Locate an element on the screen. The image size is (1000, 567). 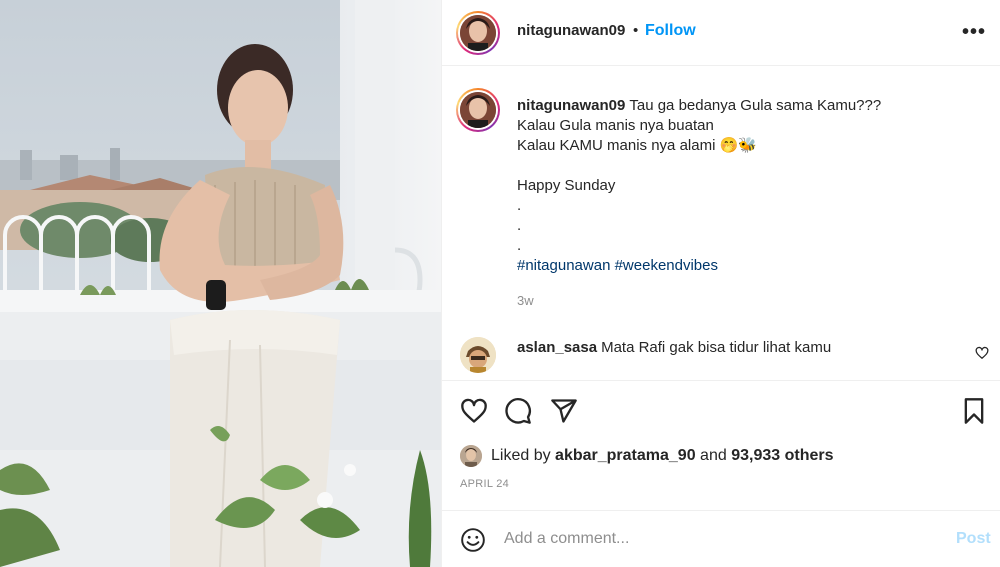
caption-line: Kalau Gula manis nya buatan is located at coordinates (615, 125).